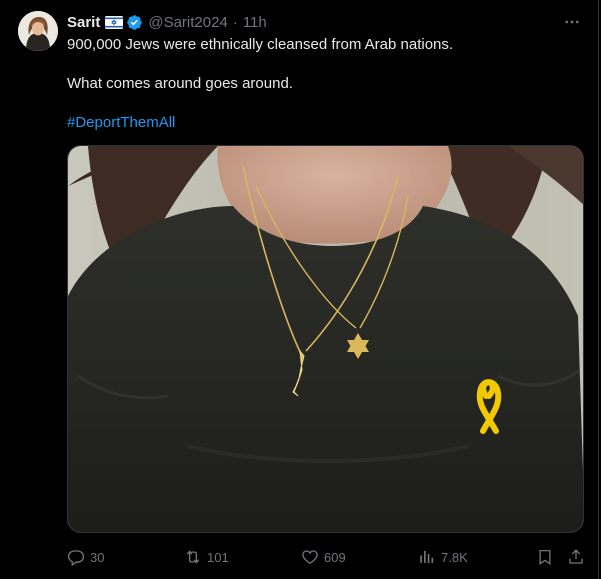 Image resolution: width=601 pixels, height=579 pixels. Describe the element at coordinates (427, 557) in the screenshot. I see `views-icon` at that location.